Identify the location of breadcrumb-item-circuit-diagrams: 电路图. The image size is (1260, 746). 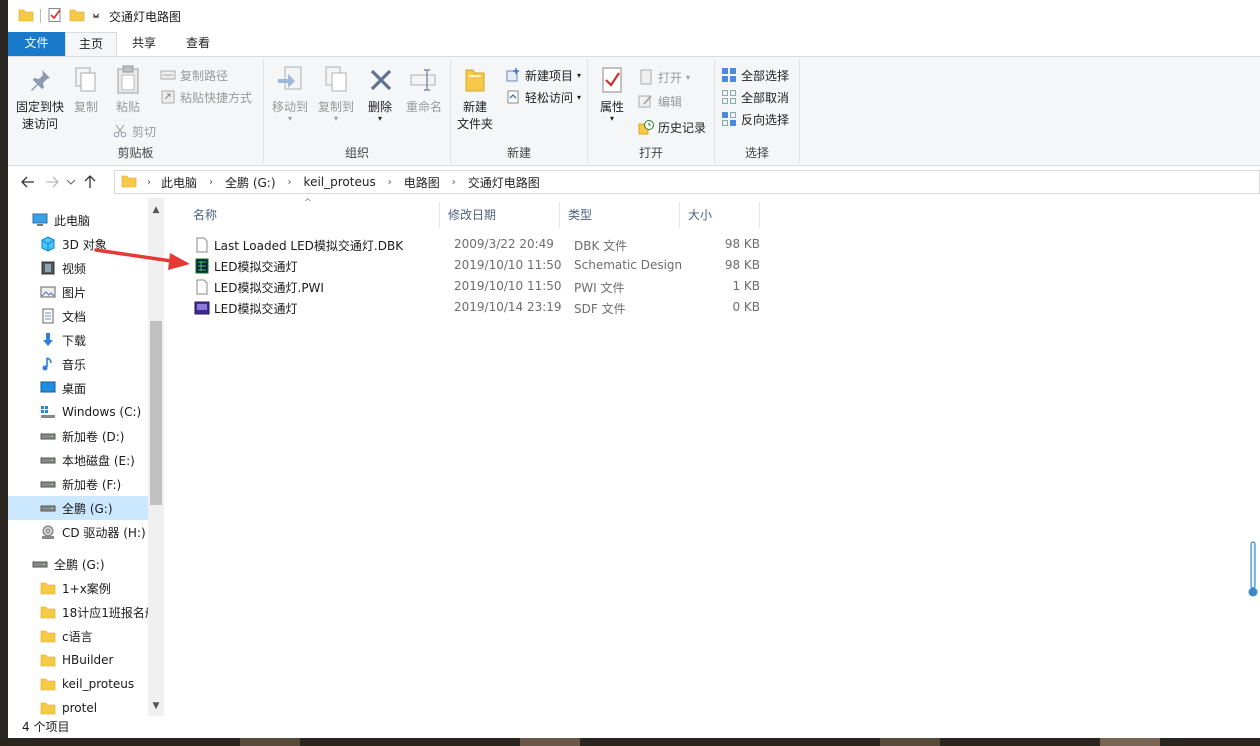
(422, 182).